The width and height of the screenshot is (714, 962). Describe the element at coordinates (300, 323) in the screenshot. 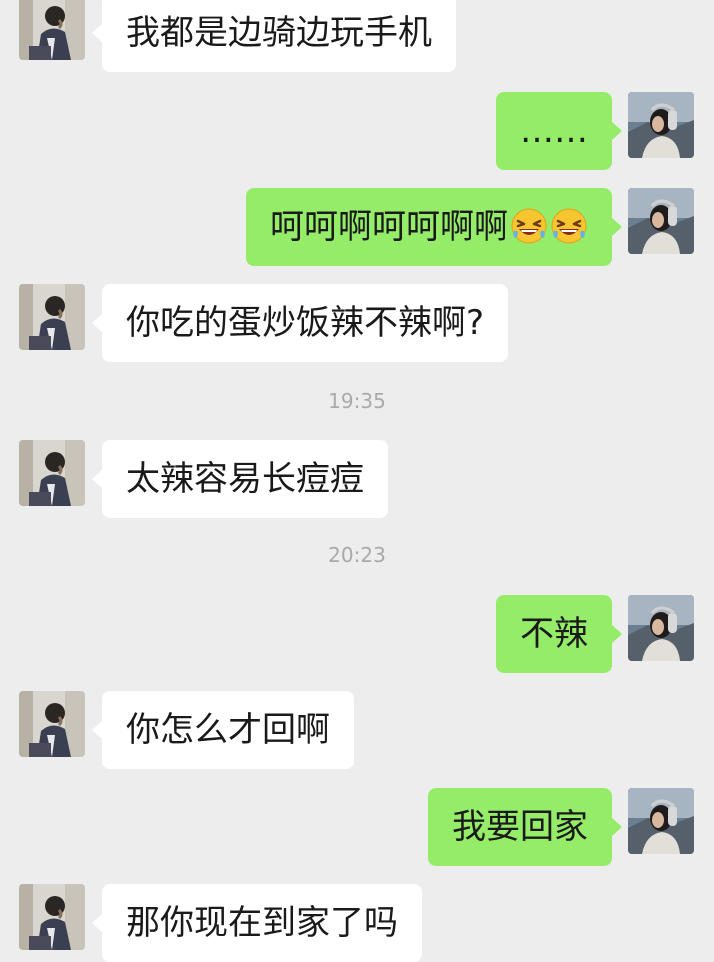

I see `incoming-message-bubble: 你吃的蛋炒饭辣不辣啊?` at that location.